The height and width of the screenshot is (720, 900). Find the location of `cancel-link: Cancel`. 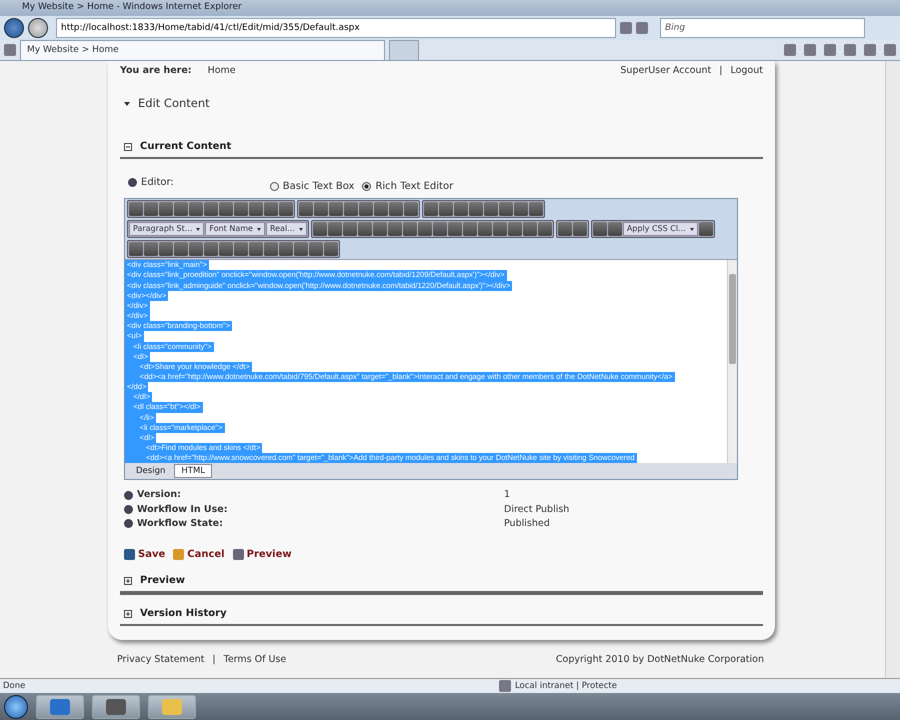

cancel-link: Cancel is located at coordinates (199, 554).